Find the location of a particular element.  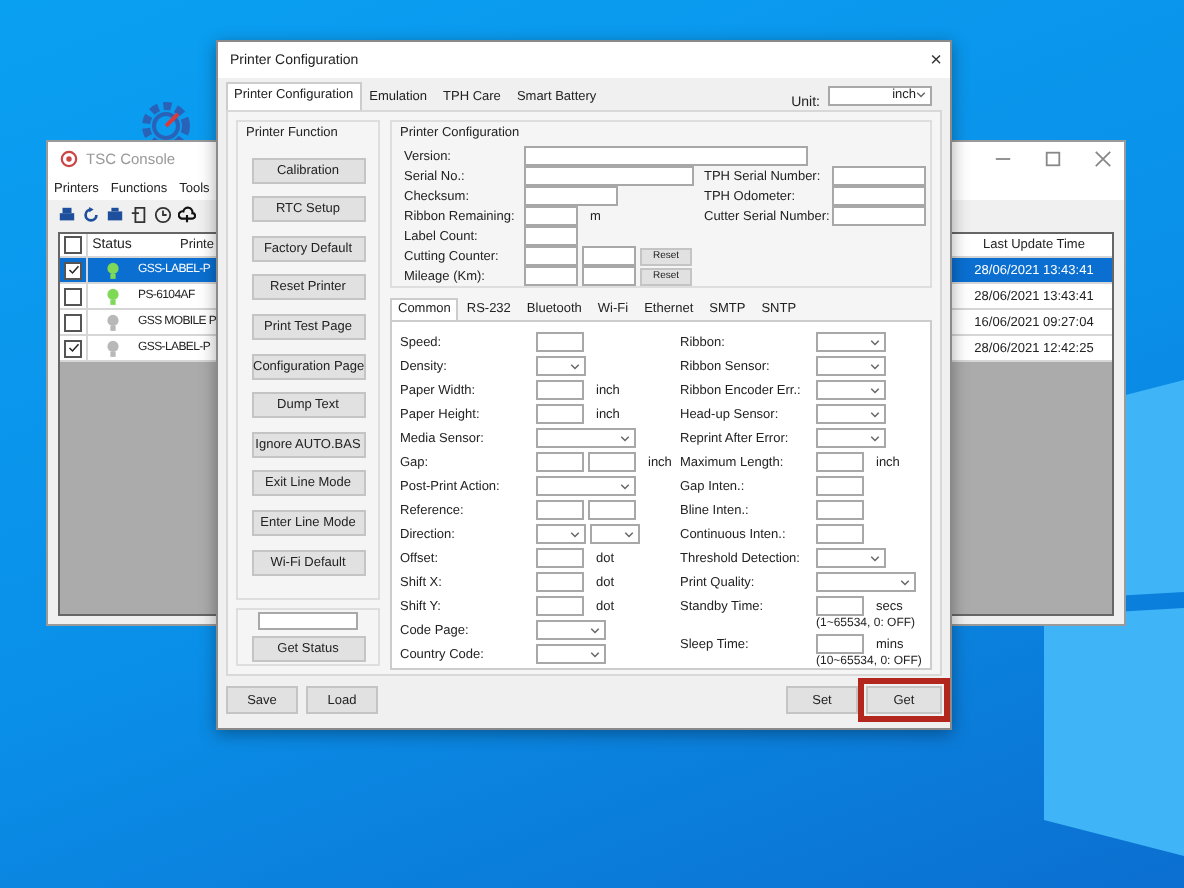

refresh-icon is located at coordinates (91, 214).